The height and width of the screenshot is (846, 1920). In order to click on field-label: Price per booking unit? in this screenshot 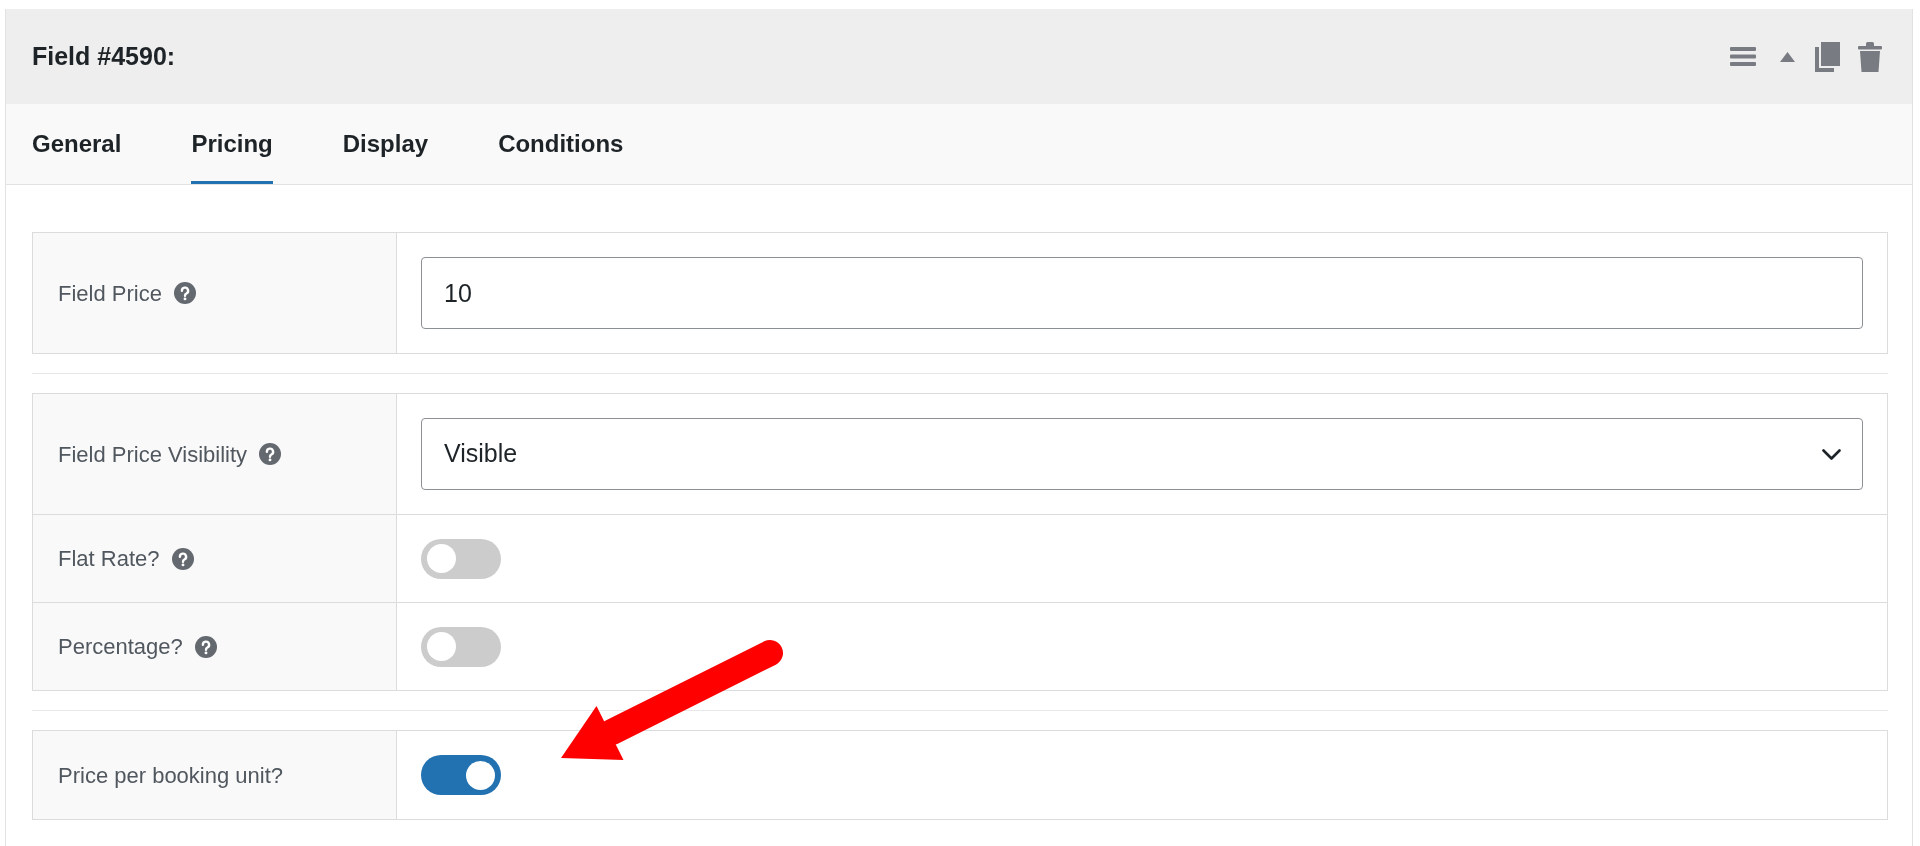, I will do `click(171, 775)`.